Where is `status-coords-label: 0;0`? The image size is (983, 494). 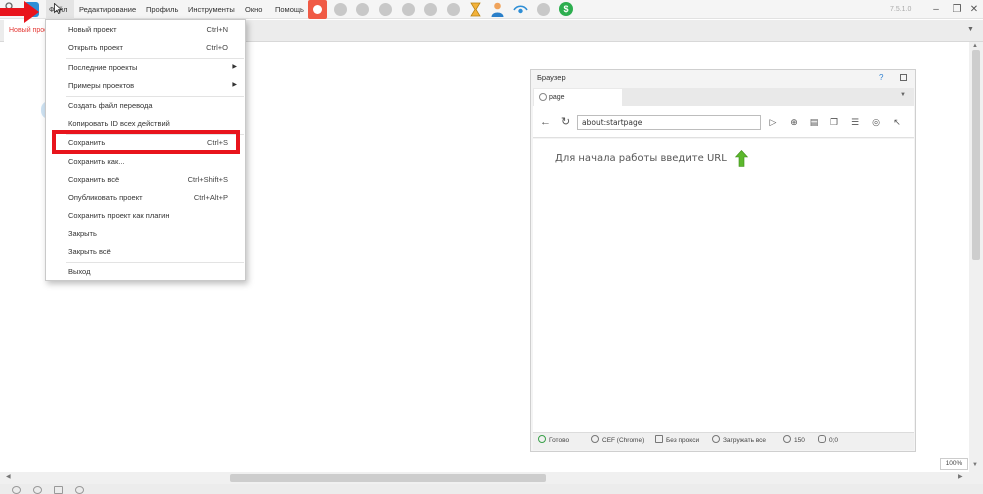
status-coords-label: 0;0 is located at coordinates (834, 440).